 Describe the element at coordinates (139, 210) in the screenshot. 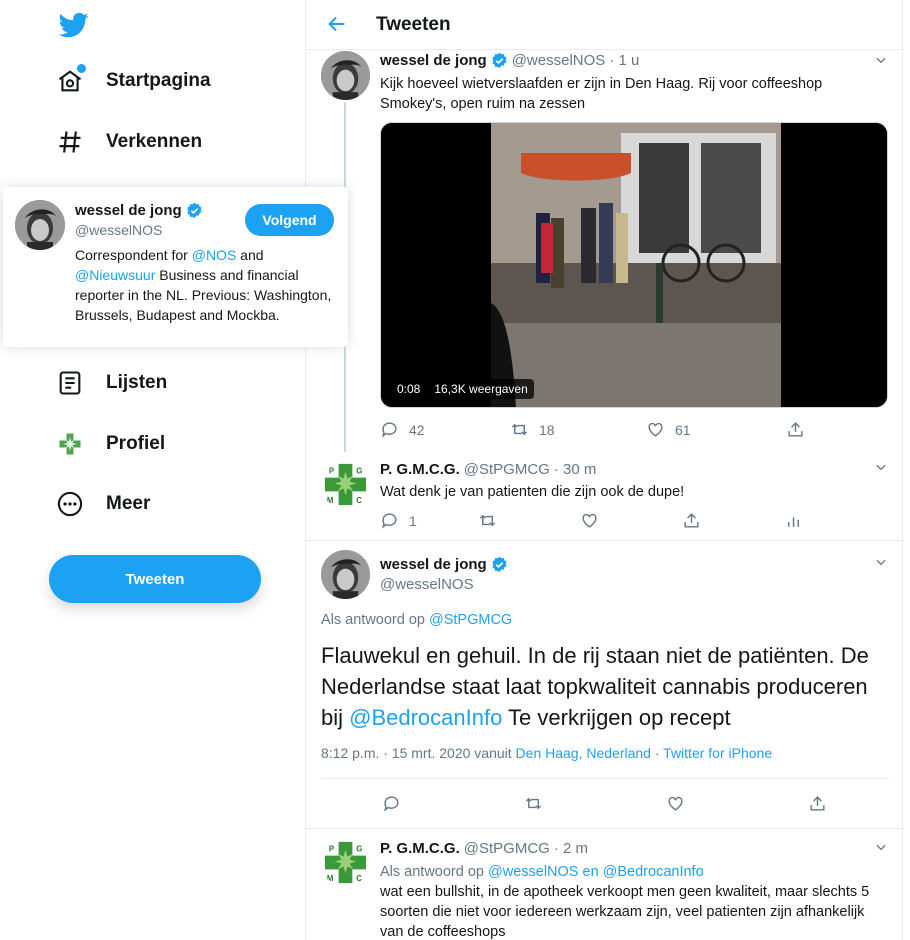

I see `profile-name: wessel de jong` at that location.